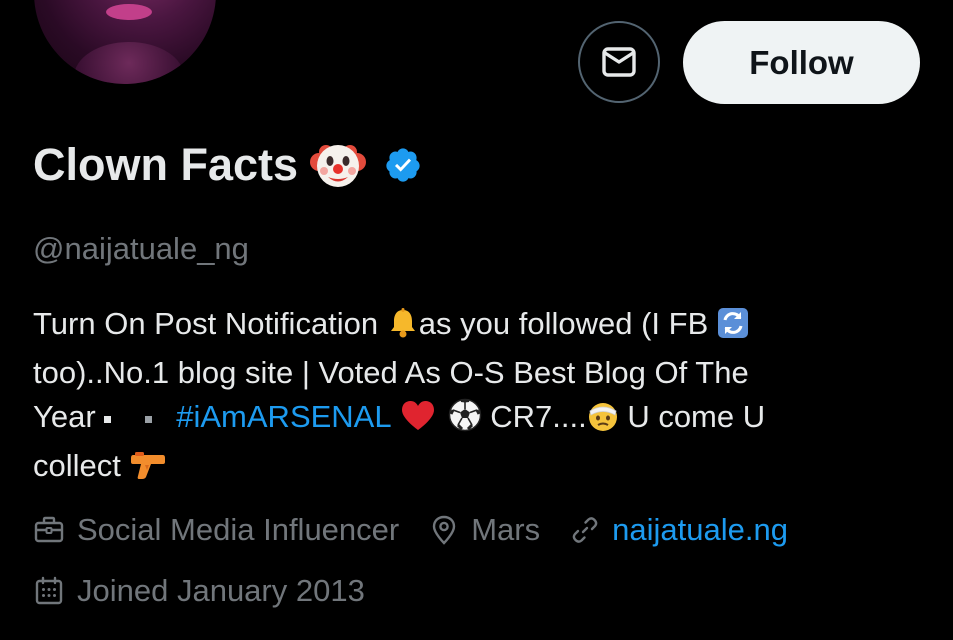 The height and width of the screenshot is (640, 953). What do you see at coordinates (403, 165) in the screenshot?
I see `verified-badge-icon` at bounding box center [403, 165].